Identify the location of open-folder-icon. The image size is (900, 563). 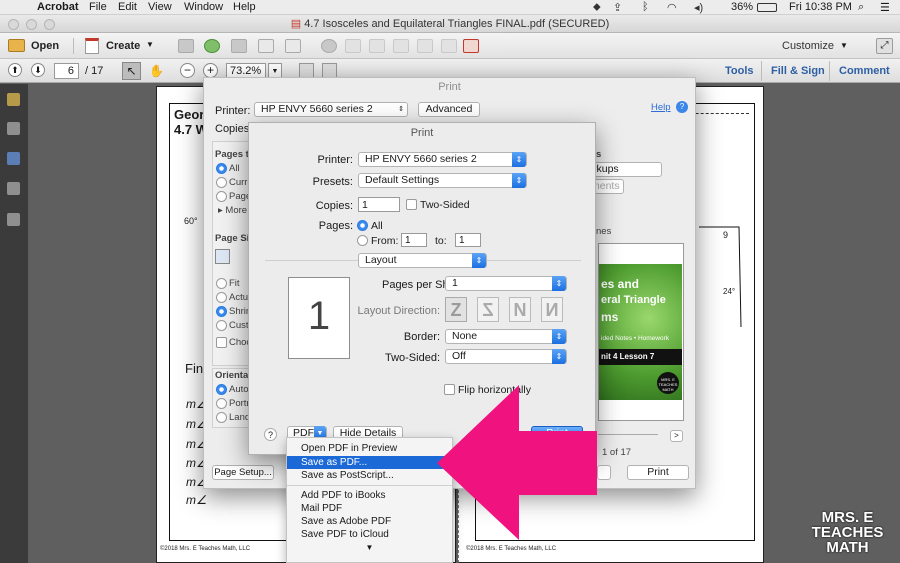
(16, 45).